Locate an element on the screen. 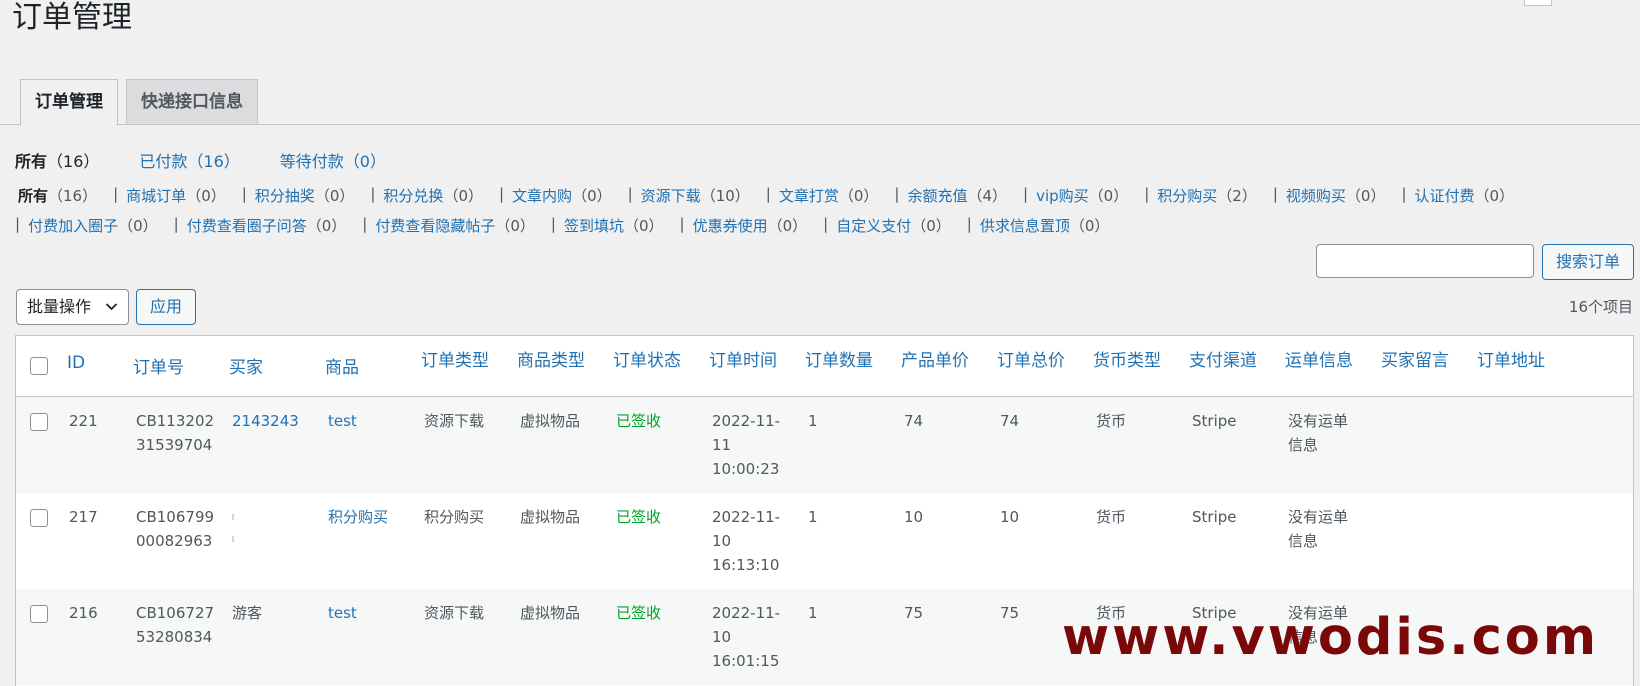 This screenshot has width=1640, height=686. cell-buyer-link: 2143243 is located at coordinates (265, 421).